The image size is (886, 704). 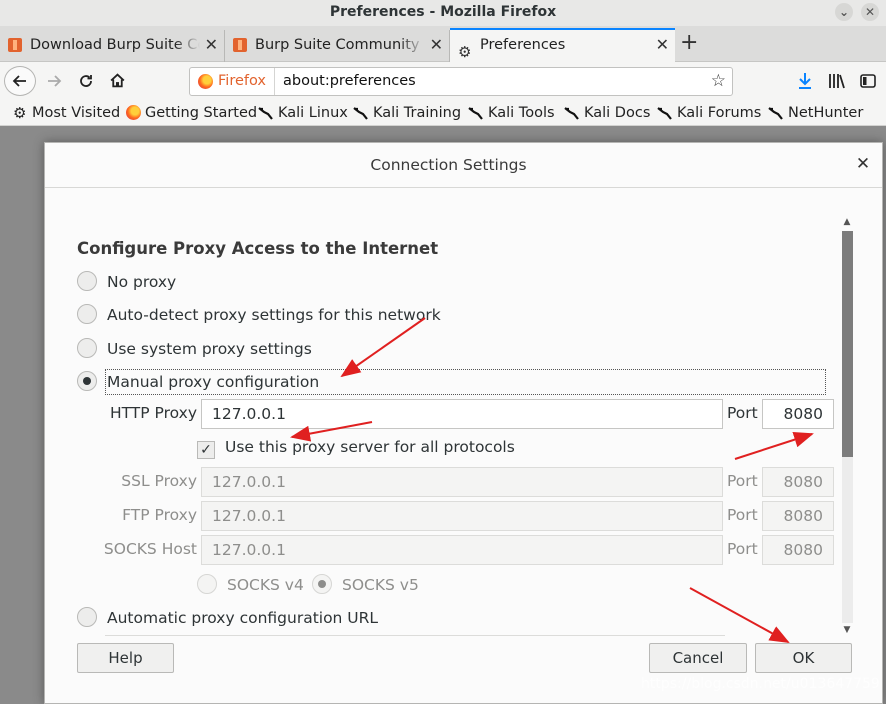 I want to click on radio-label: No proxy, so click(x=142, y=282).